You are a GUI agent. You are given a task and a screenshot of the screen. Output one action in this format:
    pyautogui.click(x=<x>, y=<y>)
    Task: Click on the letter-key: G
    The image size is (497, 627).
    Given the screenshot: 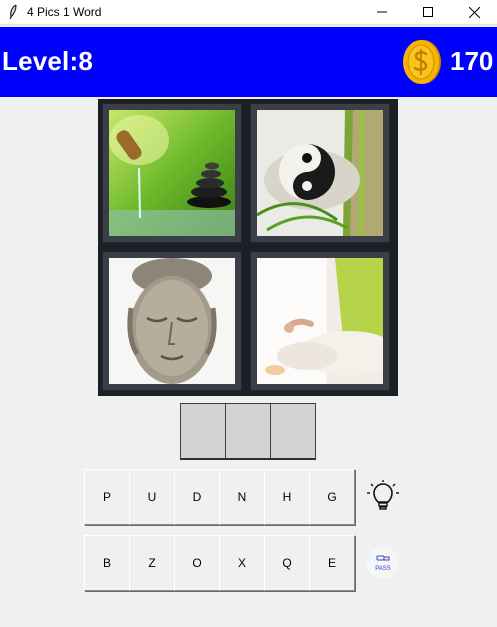 What is the action you would take?
    pyautogui.click(x=332, y=497)
    